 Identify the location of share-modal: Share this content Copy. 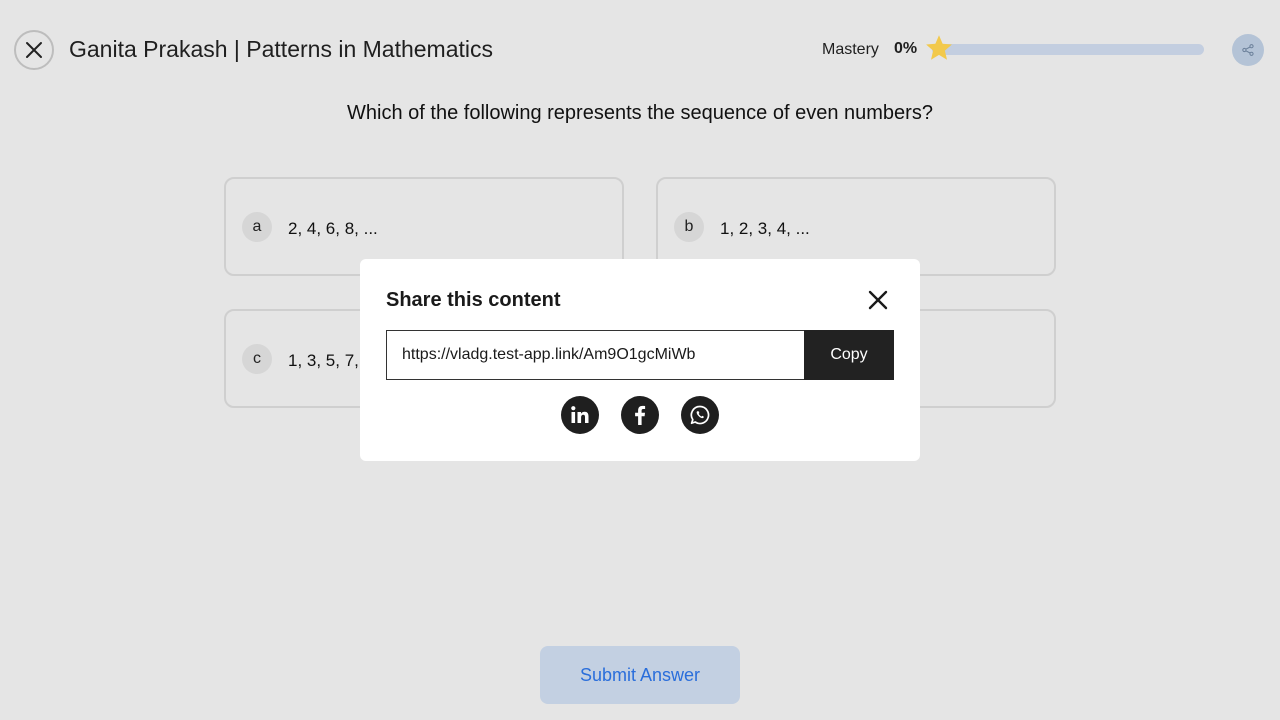
(640, 360).